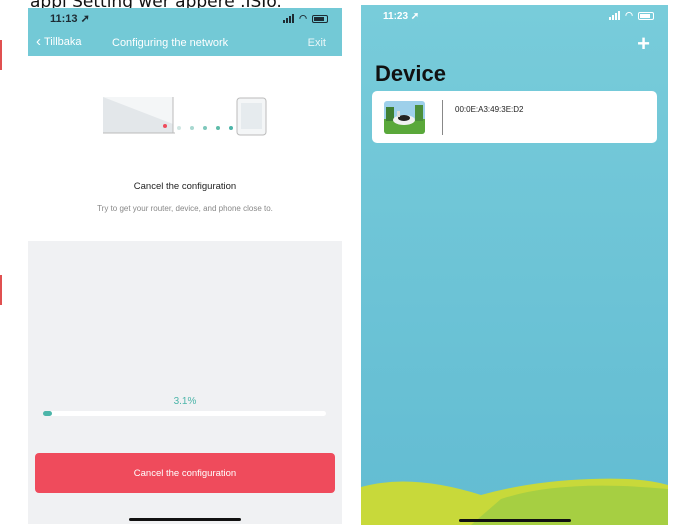  What do you see at coordinates (404, 117) in the screenshot?
I see `robot-mower-image` at bounding box center [404, 117].